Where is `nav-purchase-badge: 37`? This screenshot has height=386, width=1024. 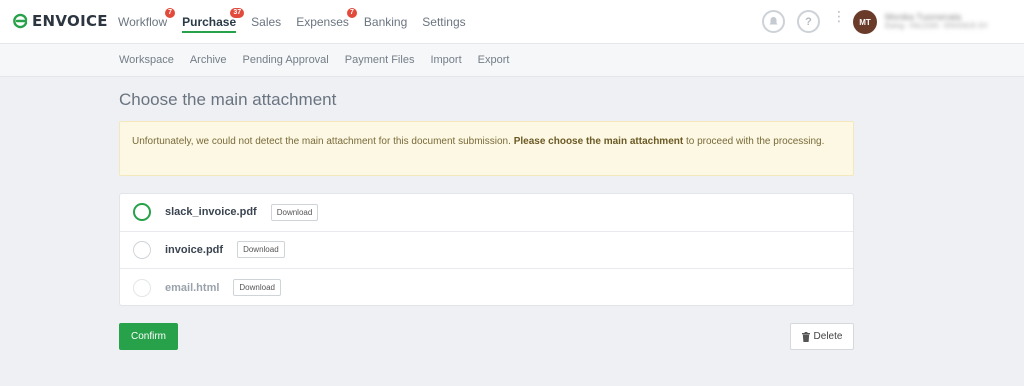 nav-purchase-badge: 37 is located at coordinates (237, 13).